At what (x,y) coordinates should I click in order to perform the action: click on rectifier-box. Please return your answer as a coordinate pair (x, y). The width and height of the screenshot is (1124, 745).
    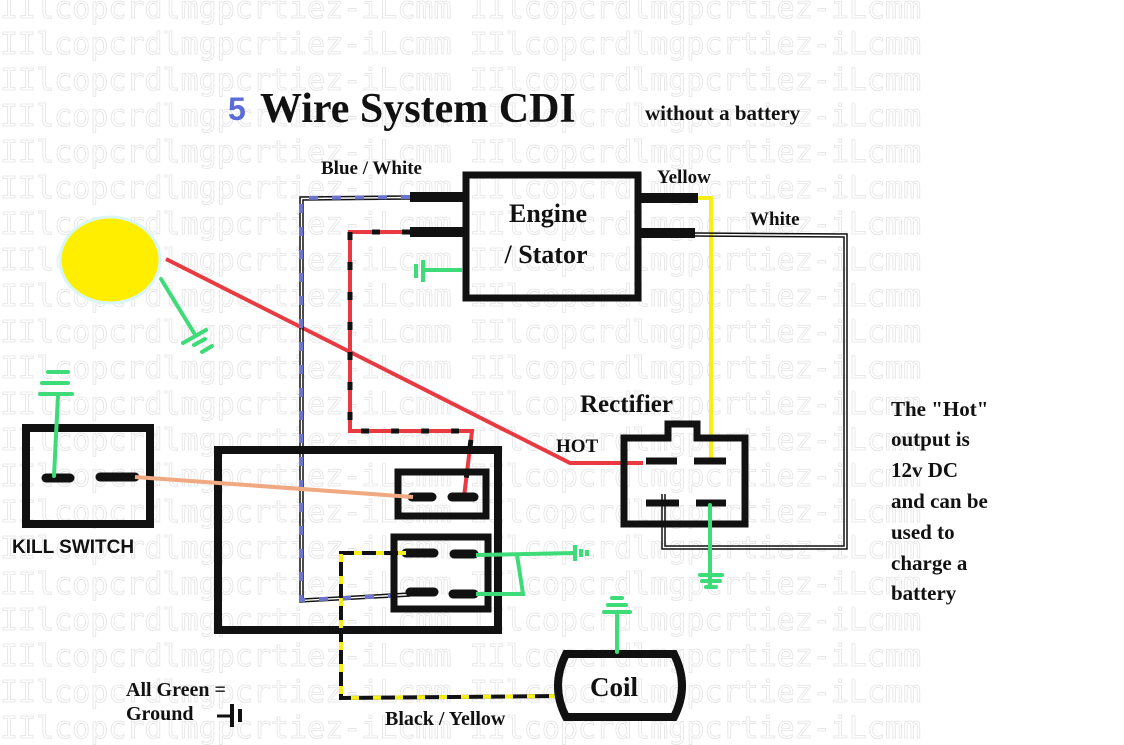
    Looking at the image, I should click on (684, 474).